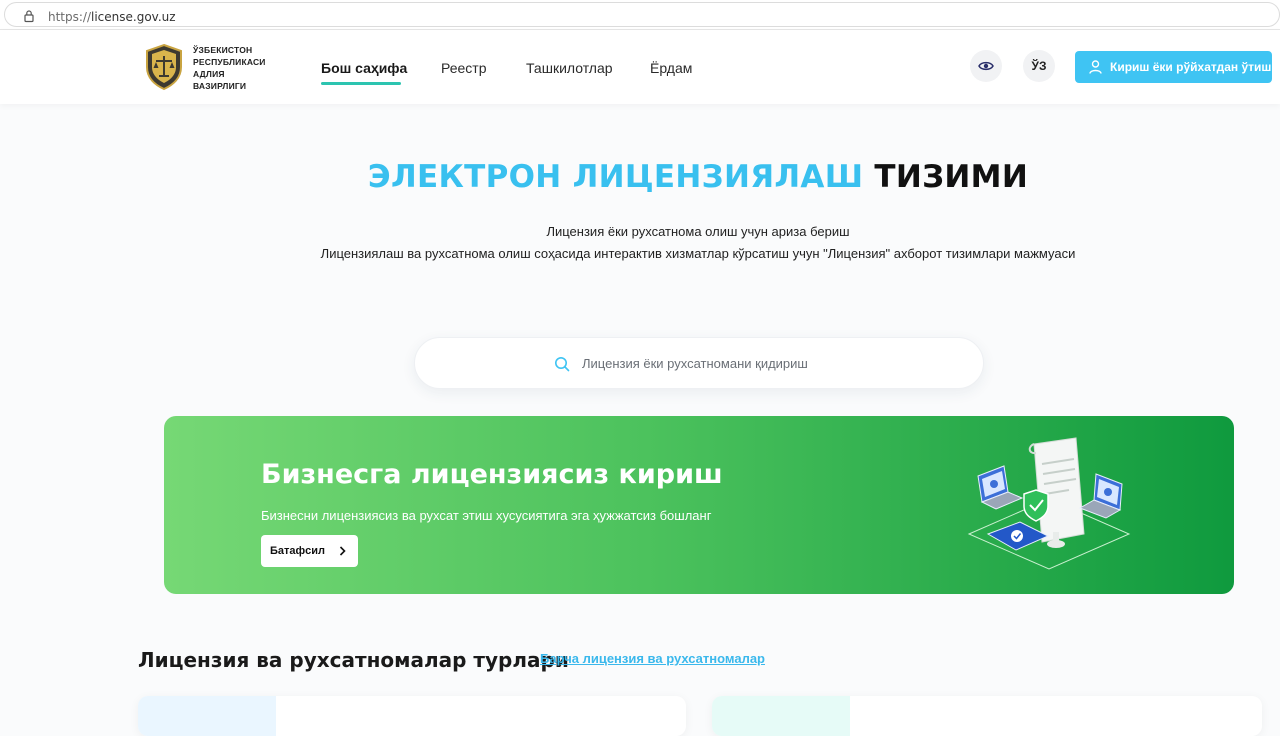  Describe the element at coordinates (695, 363) in the screenshot. I see `search-placeholder: Лицензия ёки рухсатномани қидириш` at that location.